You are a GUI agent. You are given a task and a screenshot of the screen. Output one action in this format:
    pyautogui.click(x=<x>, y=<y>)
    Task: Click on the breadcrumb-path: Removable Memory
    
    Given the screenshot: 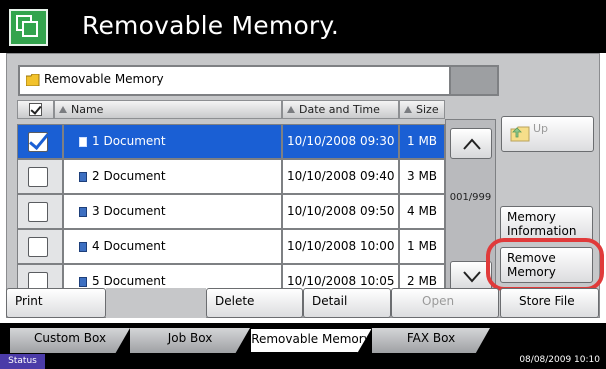 What is the action you would take?
    pyautogui.click(x=104, y=79)
    